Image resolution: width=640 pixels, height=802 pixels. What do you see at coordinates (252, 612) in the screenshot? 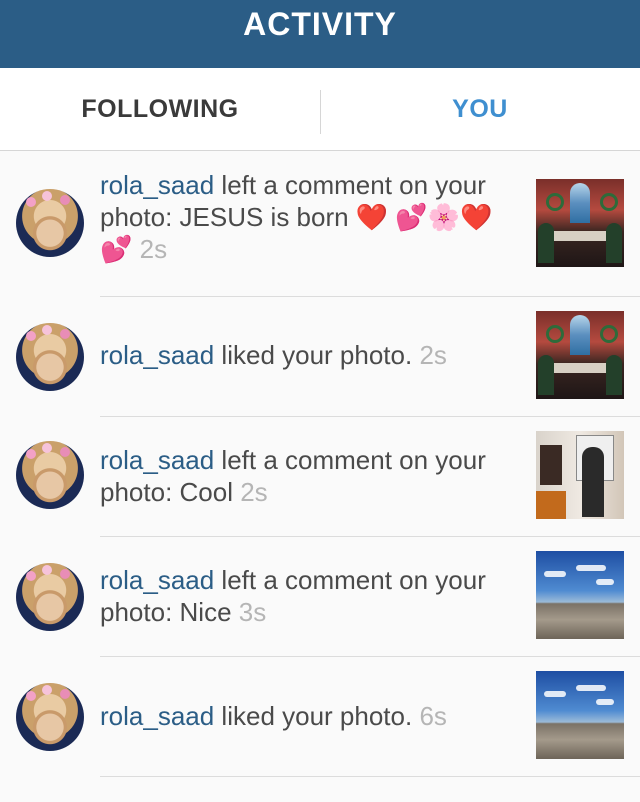
I see `timestamp: 3s` at bounding box center [252, 612].